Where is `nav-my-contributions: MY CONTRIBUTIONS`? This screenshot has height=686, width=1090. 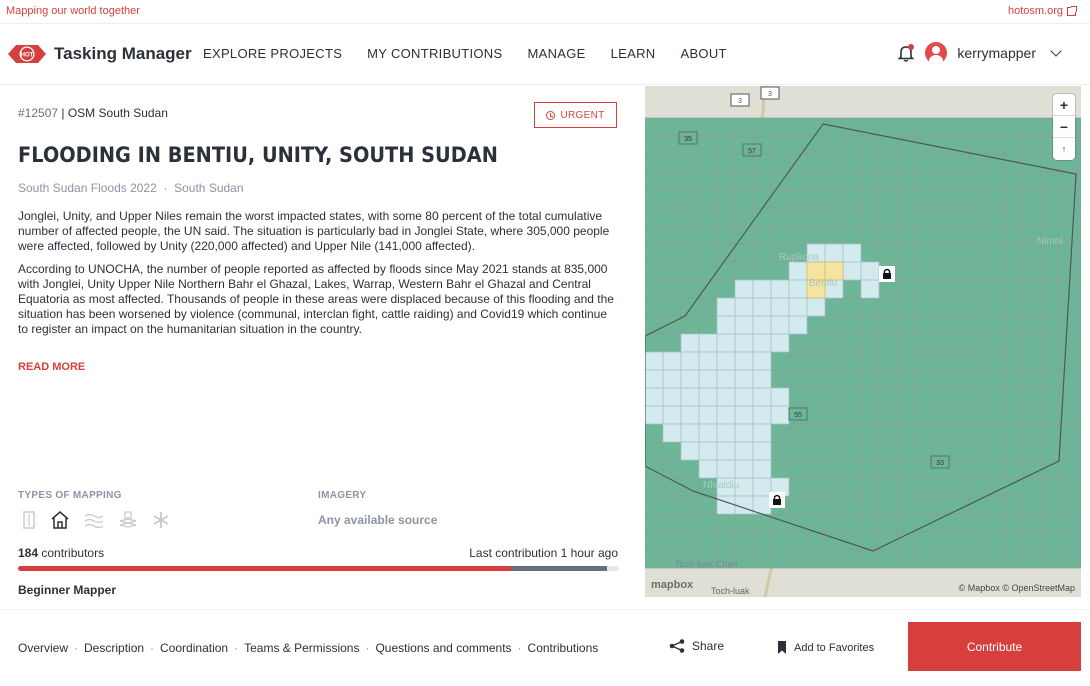 nav-my-contributions: MY CONTRIBUTIONS is located at coordinates (434, 53).